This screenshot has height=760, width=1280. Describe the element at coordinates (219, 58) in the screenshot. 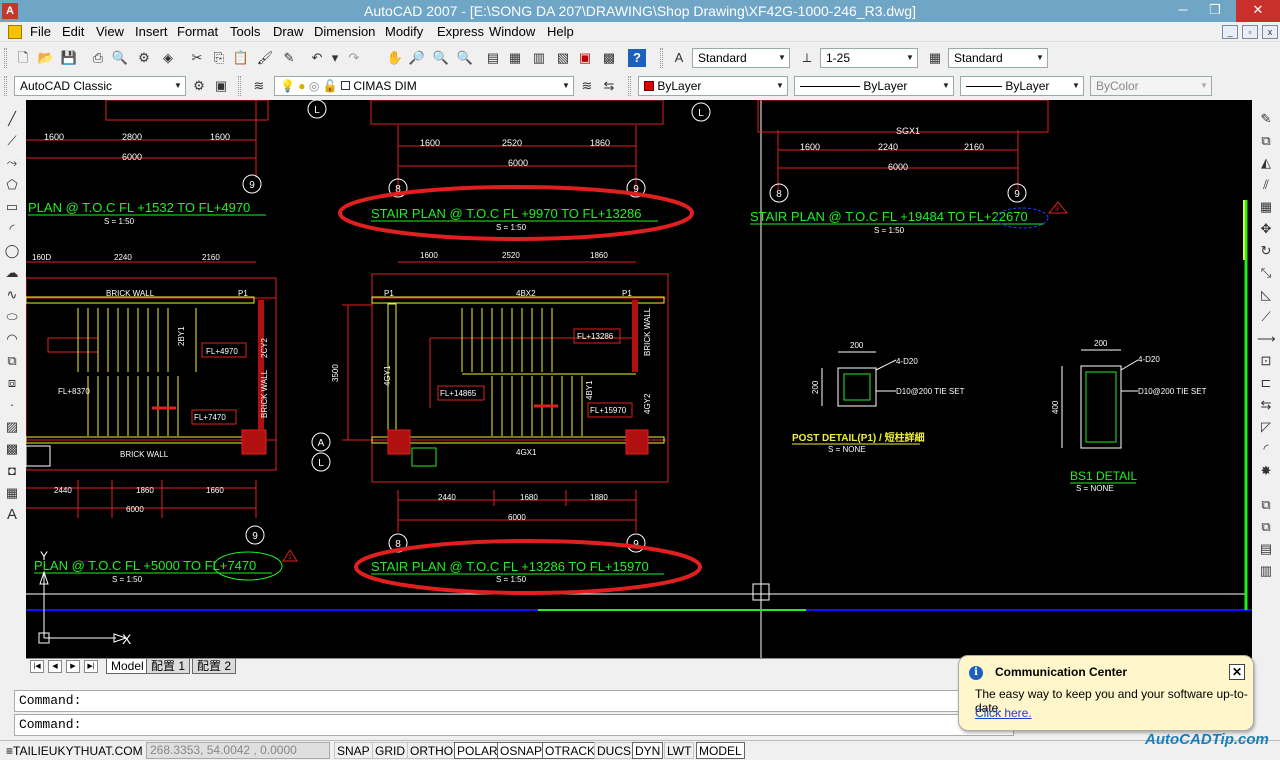

I see `copy-icon: ⎘` at that location.